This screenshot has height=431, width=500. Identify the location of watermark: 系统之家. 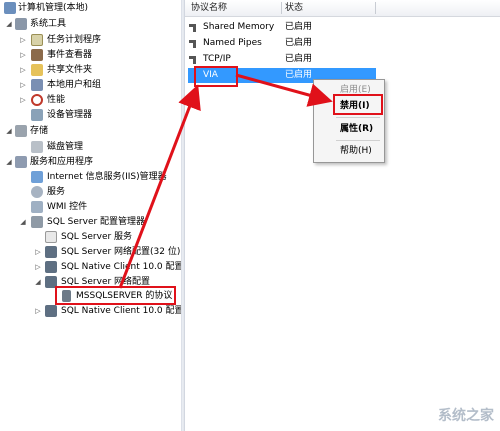
(466, 416).